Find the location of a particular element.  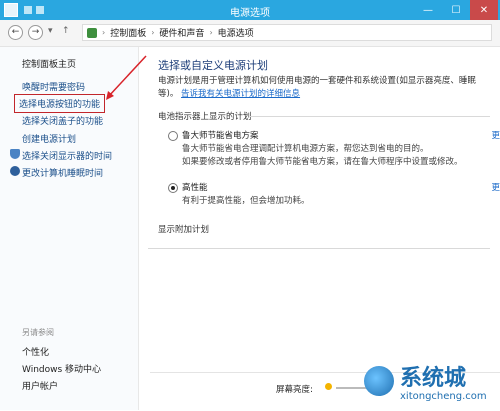

forward-arrow-icon: → is located at coordinates (35, 32).